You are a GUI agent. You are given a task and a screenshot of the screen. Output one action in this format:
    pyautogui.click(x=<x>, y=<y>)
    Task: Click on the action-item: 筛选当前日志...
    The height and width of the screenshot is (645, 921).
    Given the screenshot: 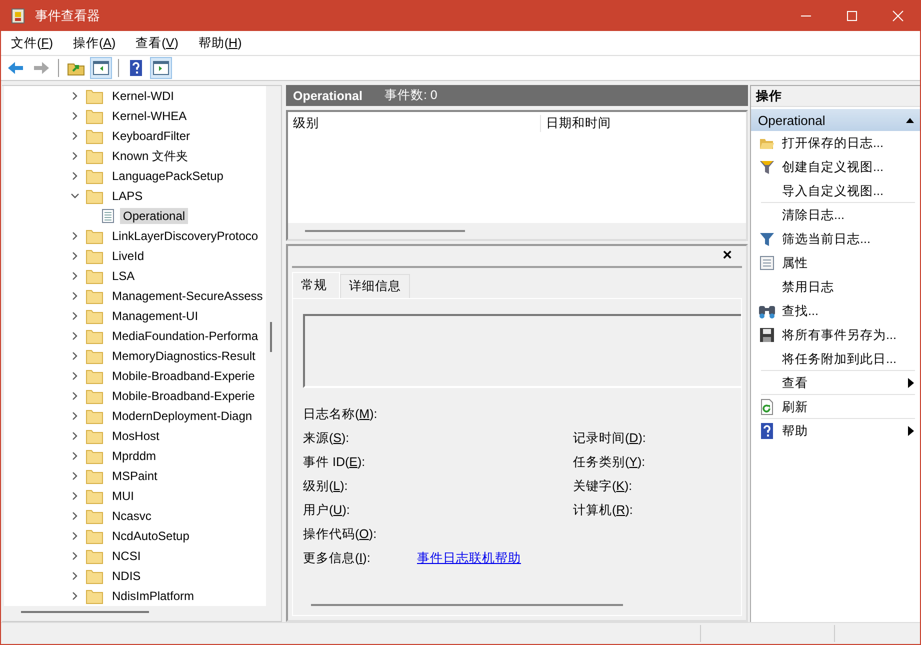 What is the action you would take?
    pyautogui.click(x=826, y=239)
    